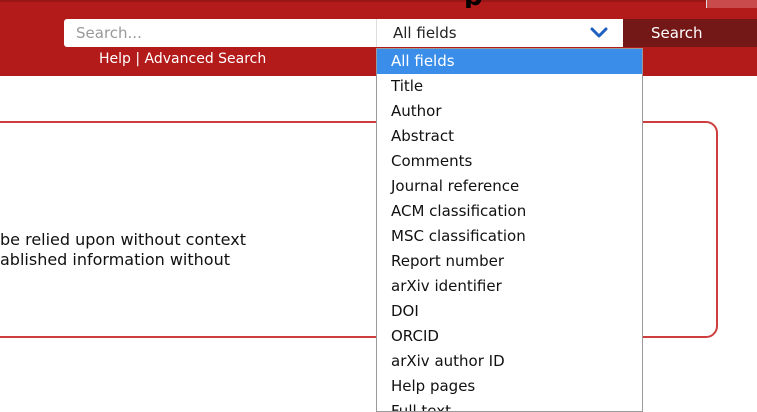  What do you see at coordinates (509, 161) in the screenshot?
I see `dropdown-option-comments: Comments` at bounding box center [509, 161].